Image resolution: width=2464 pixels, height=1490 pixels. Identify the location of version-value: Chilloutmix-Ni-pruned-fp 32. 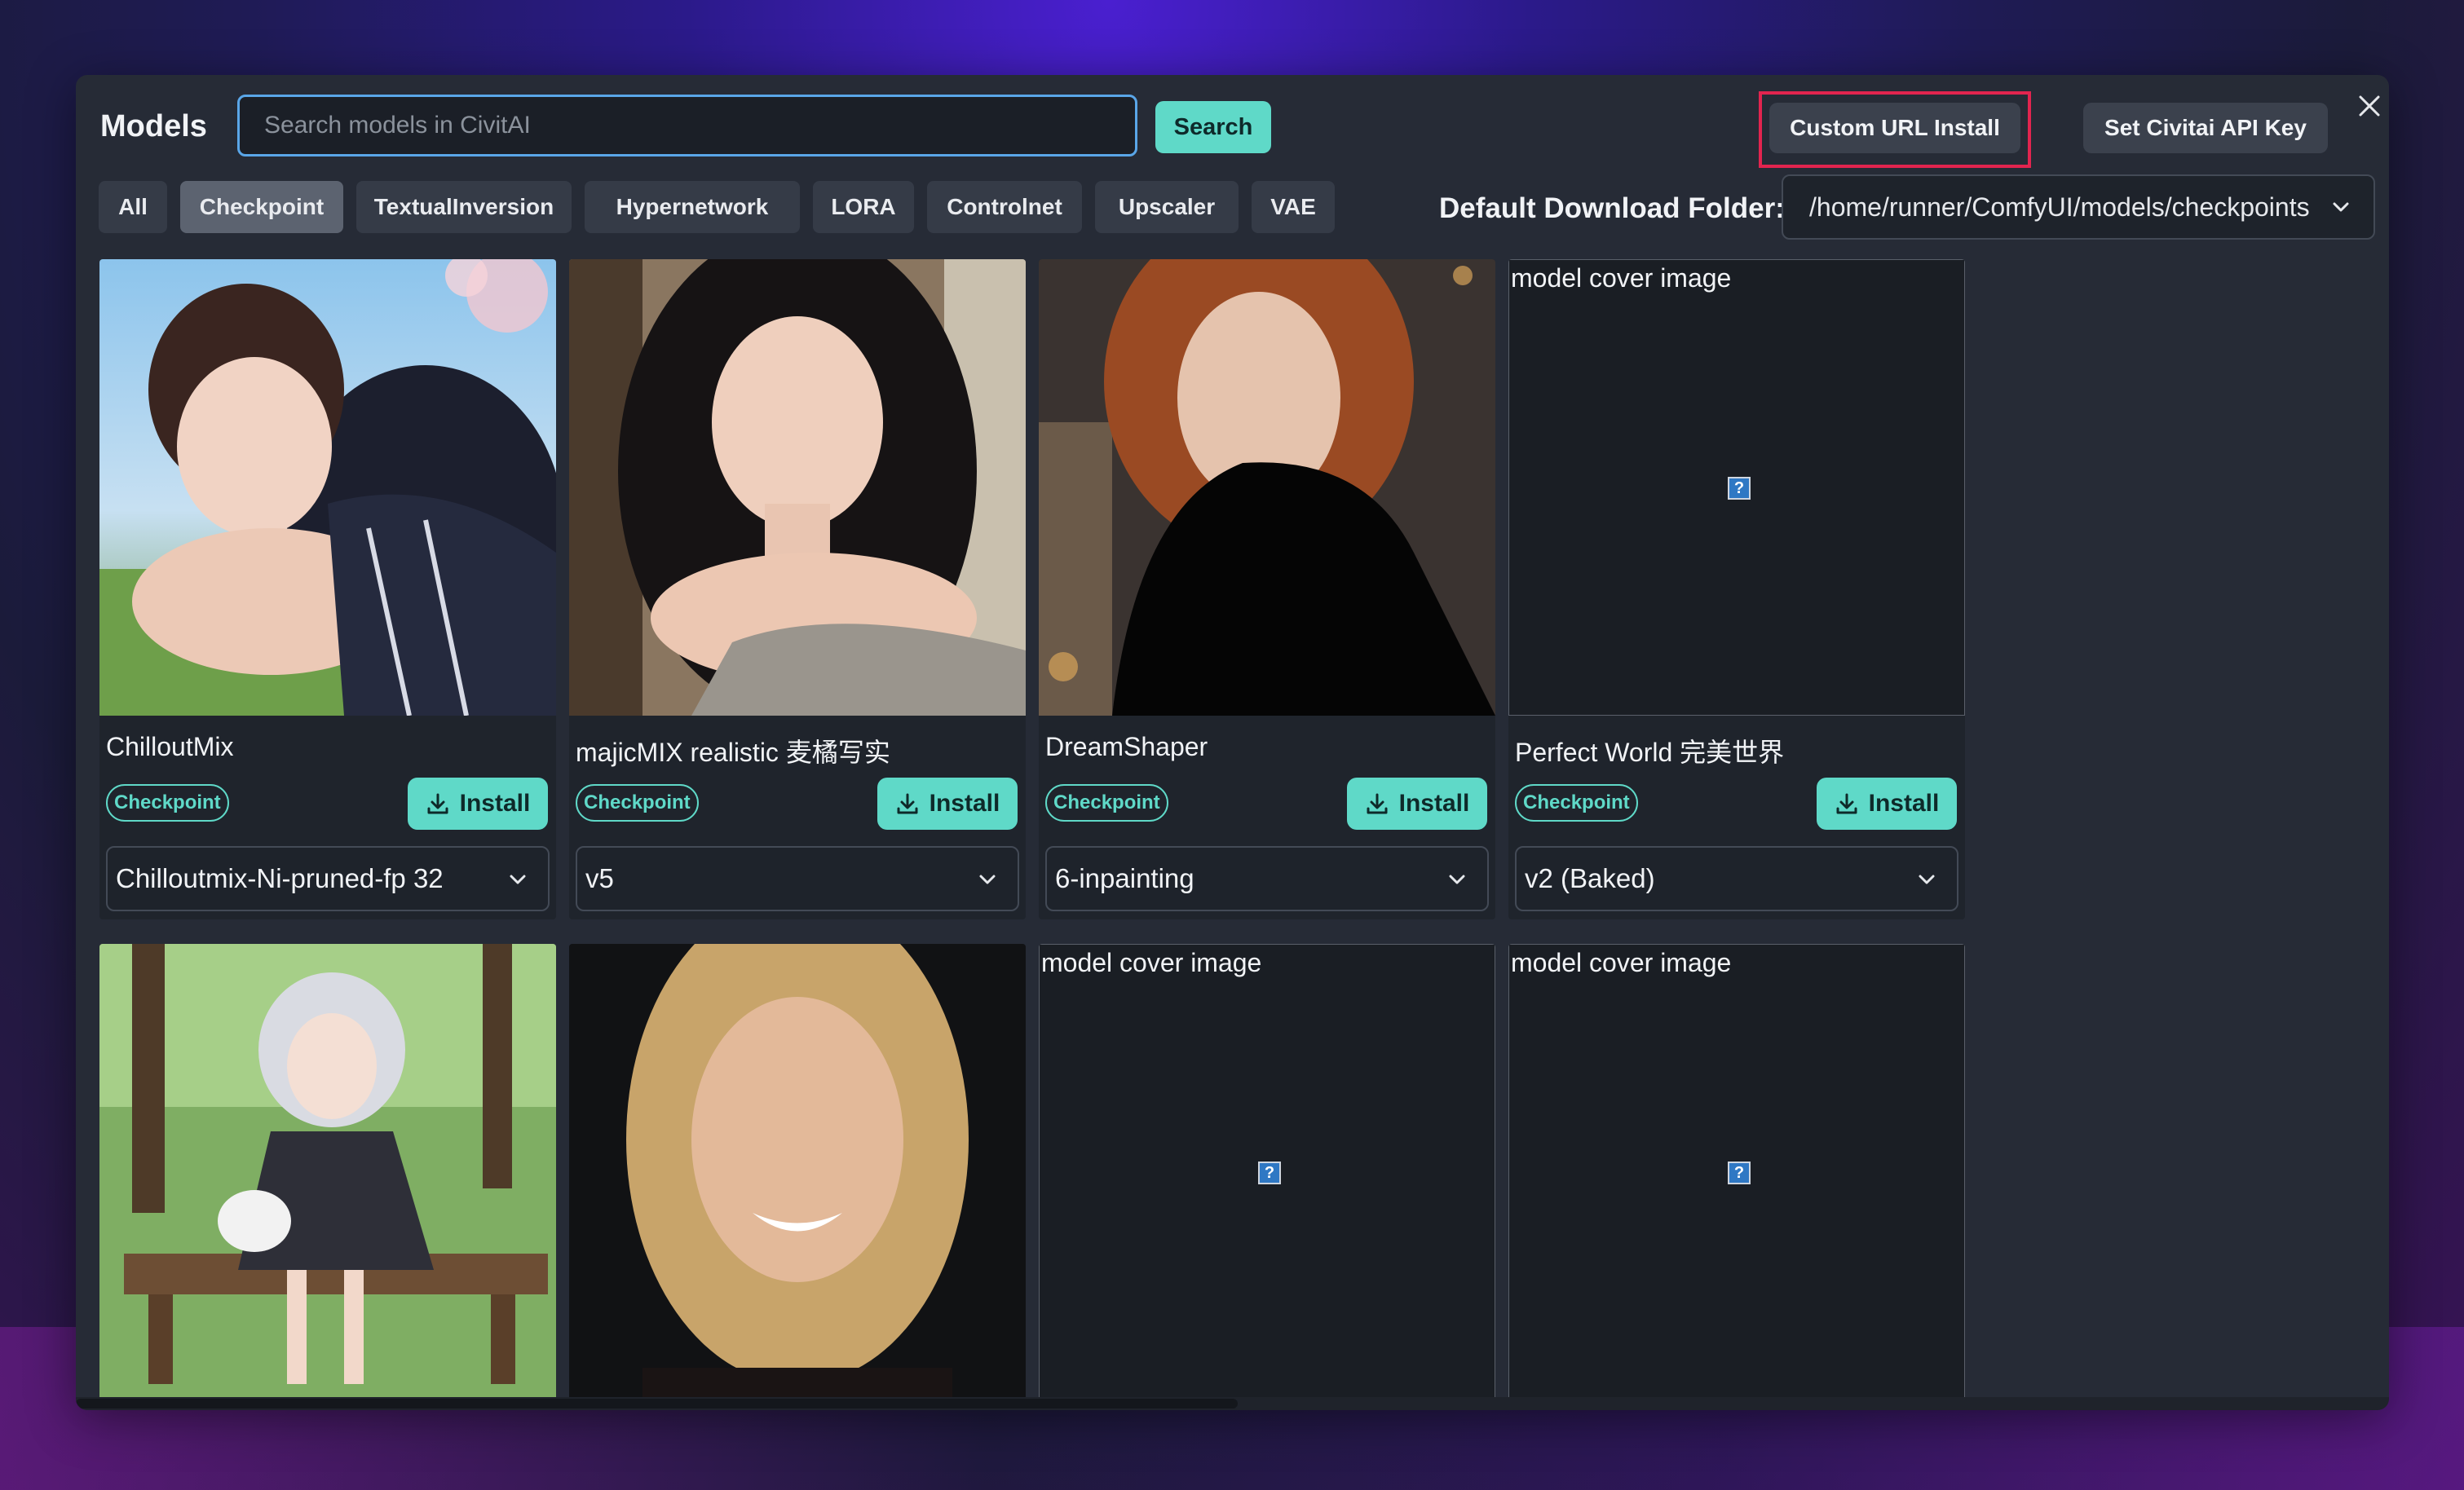
(280, 878).